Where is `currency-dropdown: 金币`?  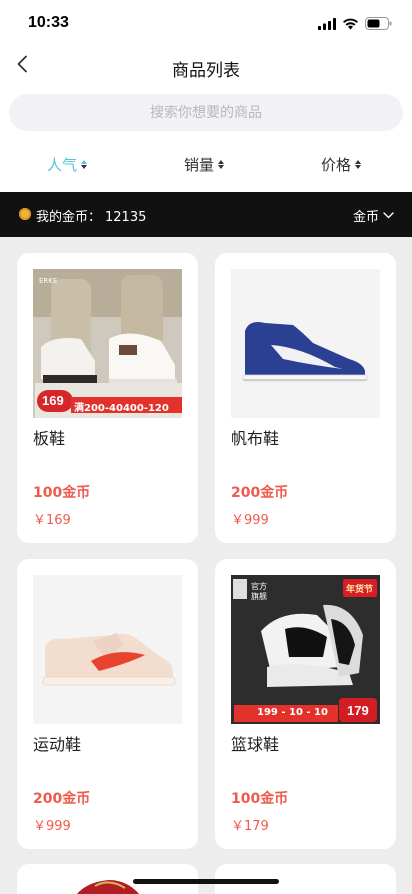 currency-dropdown: 金币 is located at coordinates (373, 215).